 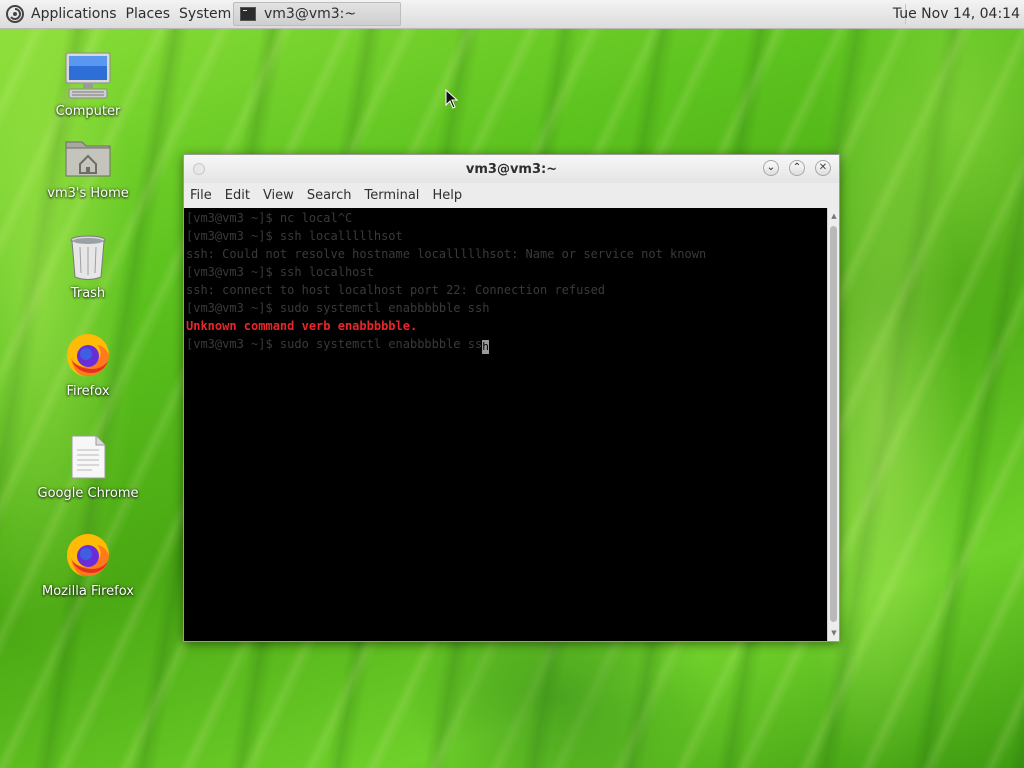 What do you see at coordinates (834, 633) in the screenshot?
I see `scroll-down-icon: ▼` at bounding box center [834, 633].